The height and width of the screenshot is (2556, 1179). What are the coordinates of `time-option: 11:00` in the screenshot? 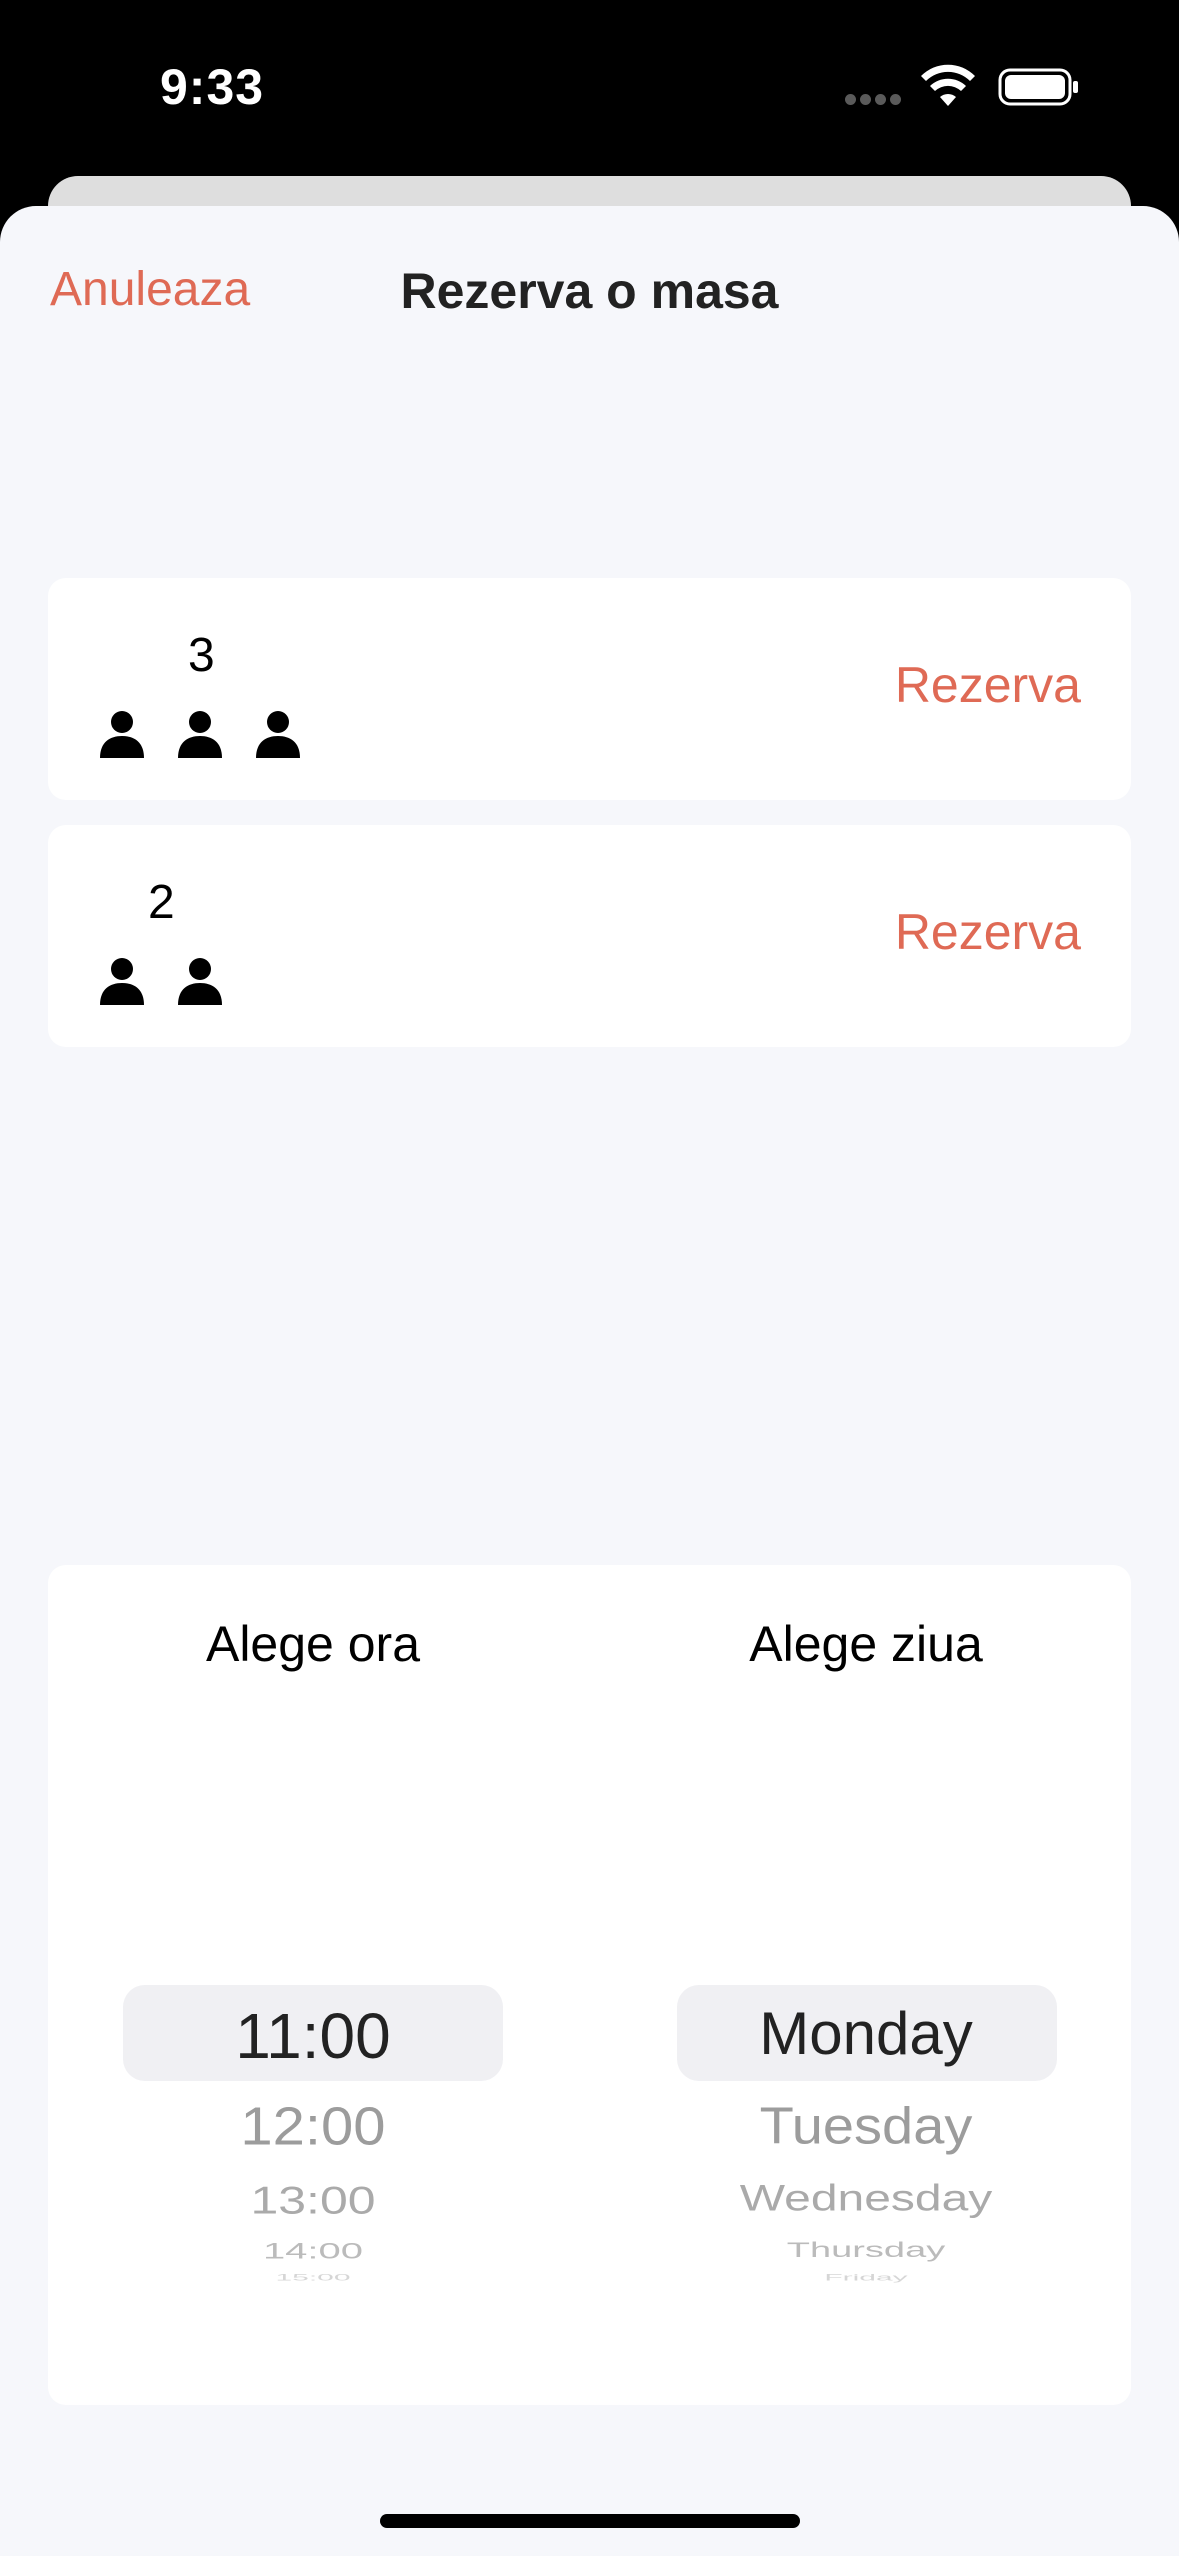 It's located at (313, 2036).